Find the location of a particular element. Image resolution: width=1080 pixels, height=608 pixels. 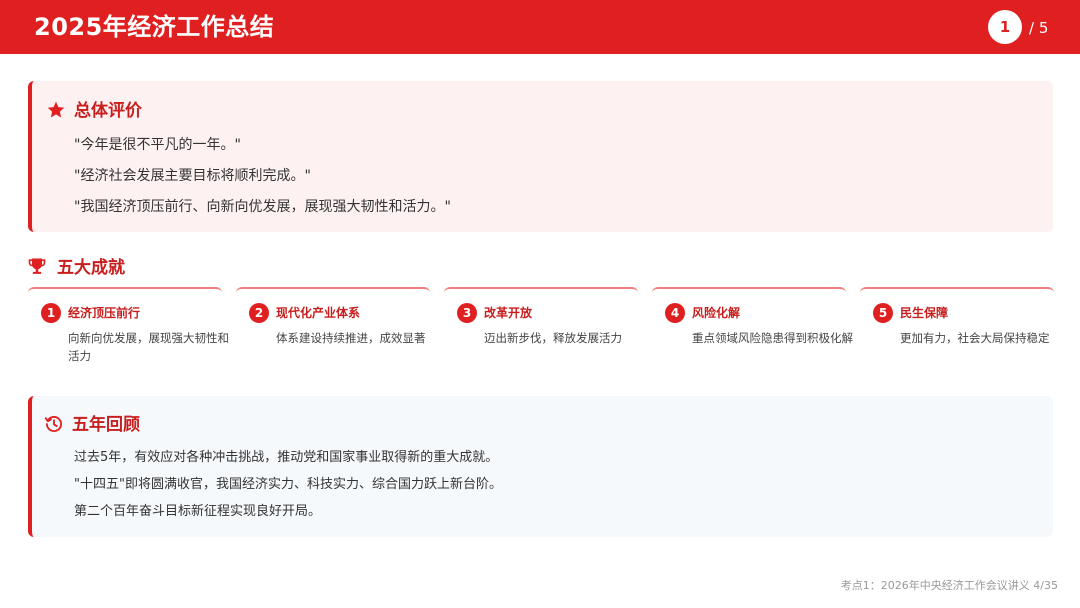

achievement-description: 向新向优发展，展现强大韧性和活力 is located at coordinates (148, 347).